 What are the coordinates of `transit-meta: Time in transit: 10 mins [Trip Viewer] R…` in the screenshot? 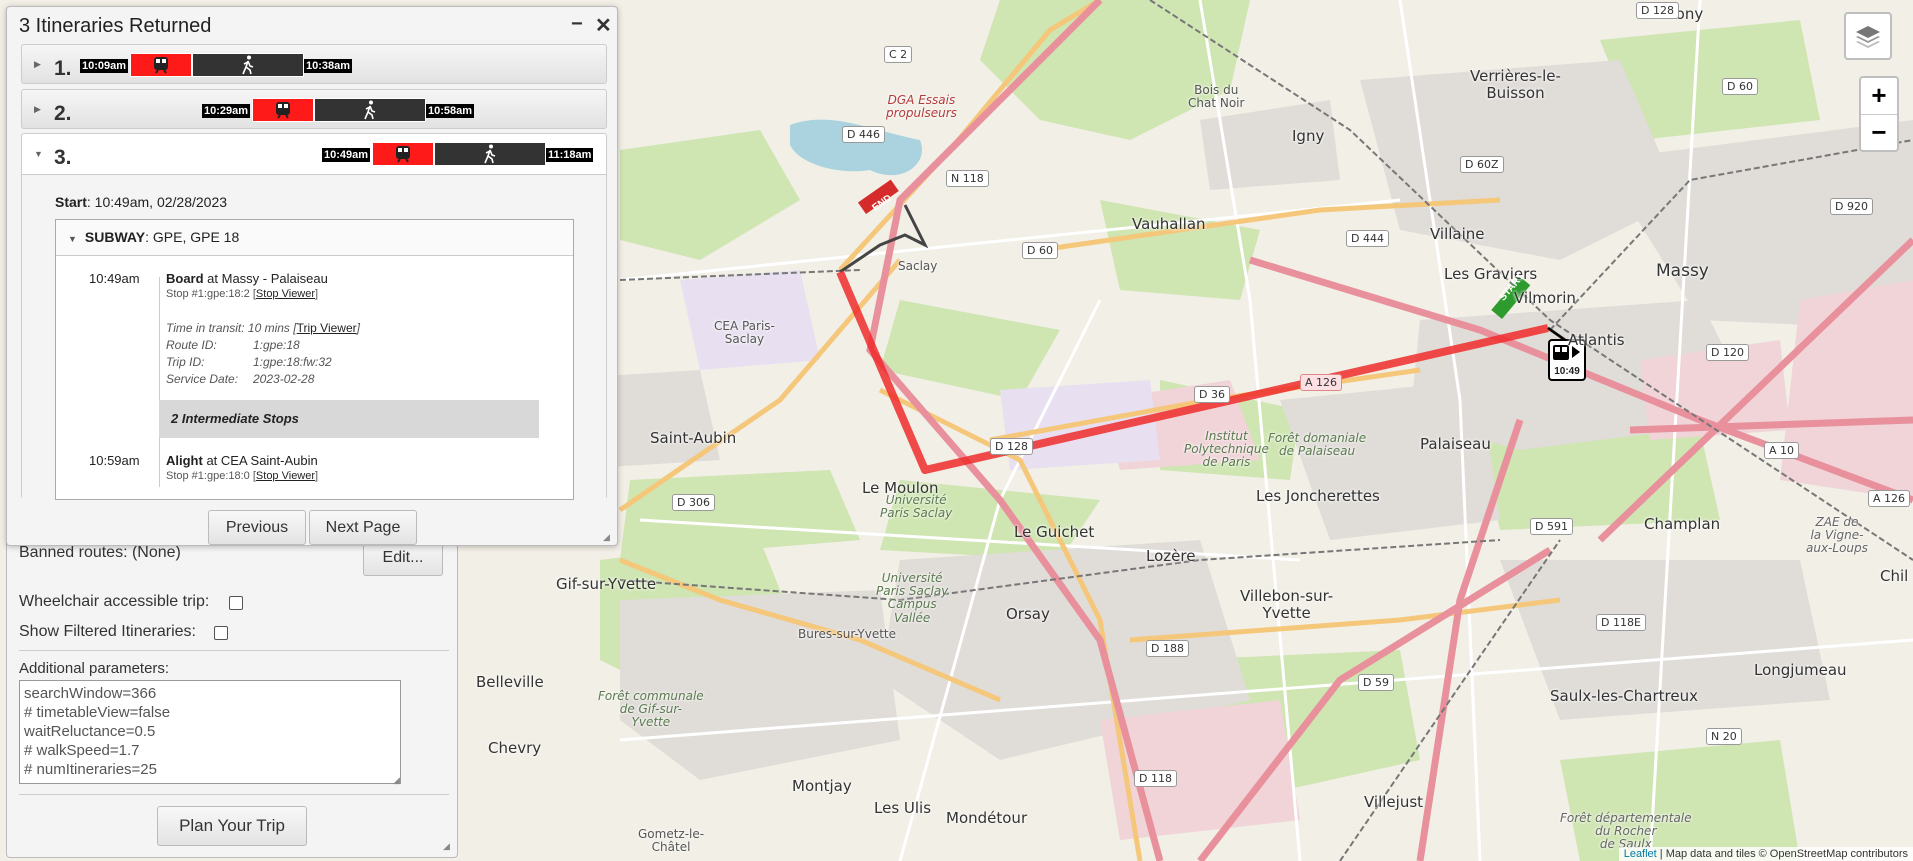 It's located at (263, 354).